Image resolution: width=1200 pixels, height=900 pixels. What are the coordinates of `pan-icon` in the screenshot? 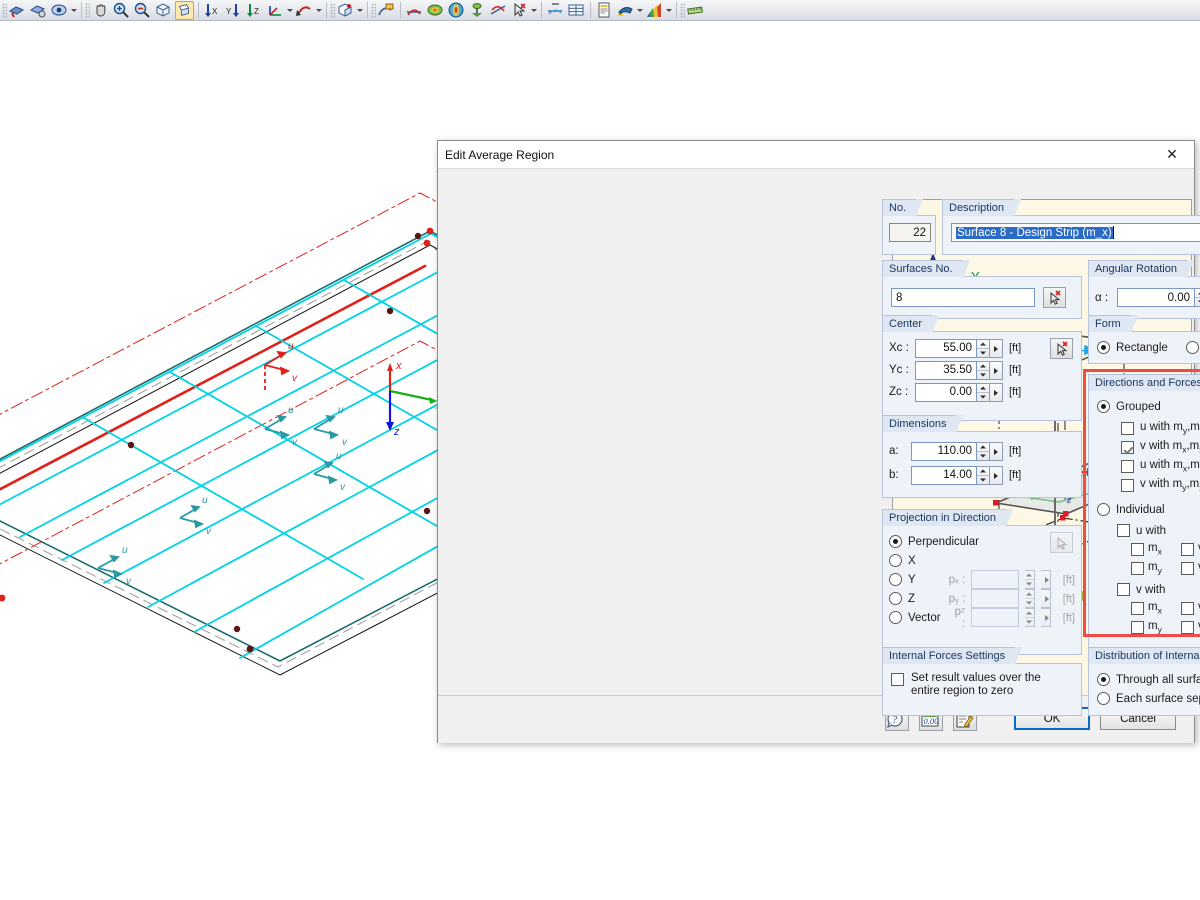 It's located at (100, 10).